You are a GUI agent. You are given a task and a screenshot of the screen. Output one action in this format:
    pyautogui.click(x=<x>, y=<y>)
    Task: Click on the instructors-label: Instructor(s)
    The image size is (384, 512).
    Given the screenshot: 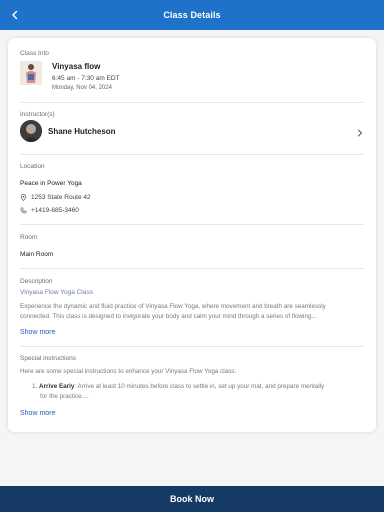 What is the action you would take?
    pyautogui.click(x=37, y=114)
    